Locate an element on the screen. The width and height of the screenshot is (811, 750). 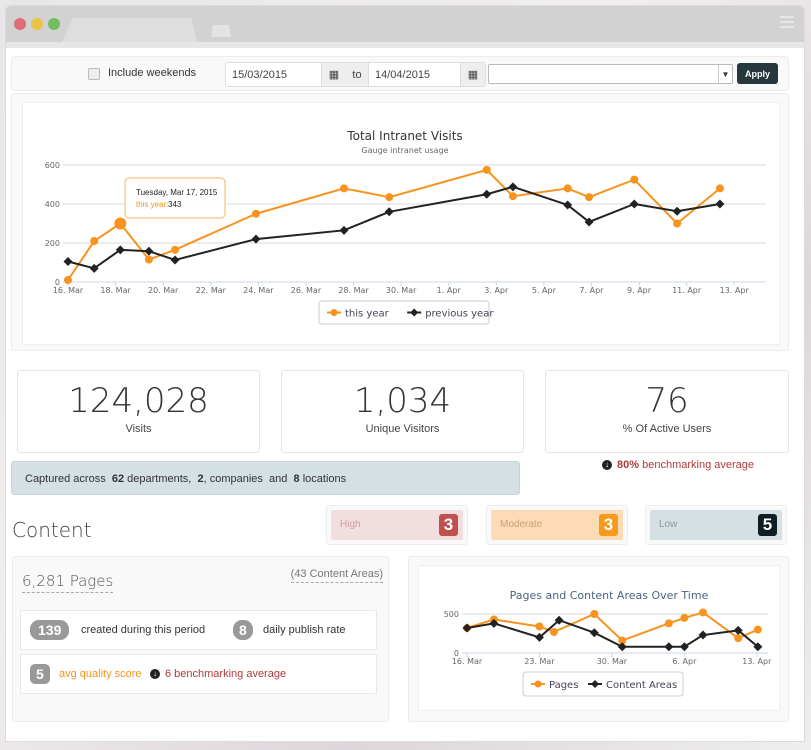
severity-moderate-label: Moderate is located at coordinates (521, 524).